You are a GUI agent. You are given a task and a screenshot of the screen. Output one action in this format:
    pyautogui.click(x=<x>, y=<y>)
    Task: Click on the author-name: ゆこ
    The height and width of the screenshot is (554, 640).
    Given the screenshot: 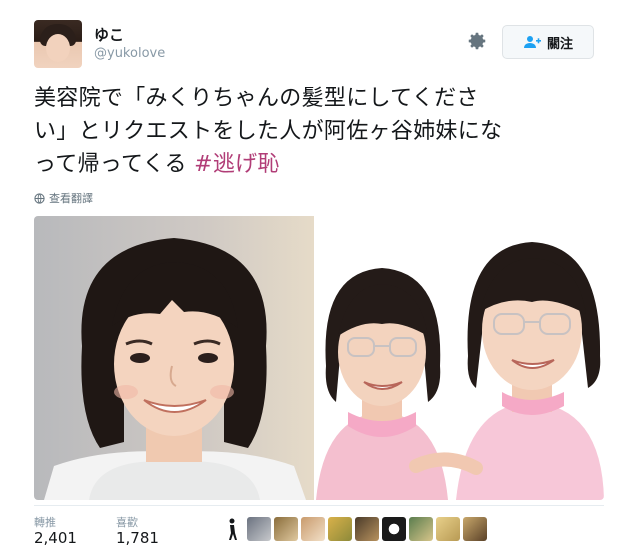 What is the action you would take?
    pyautogui.click(x=109, y=34)
    